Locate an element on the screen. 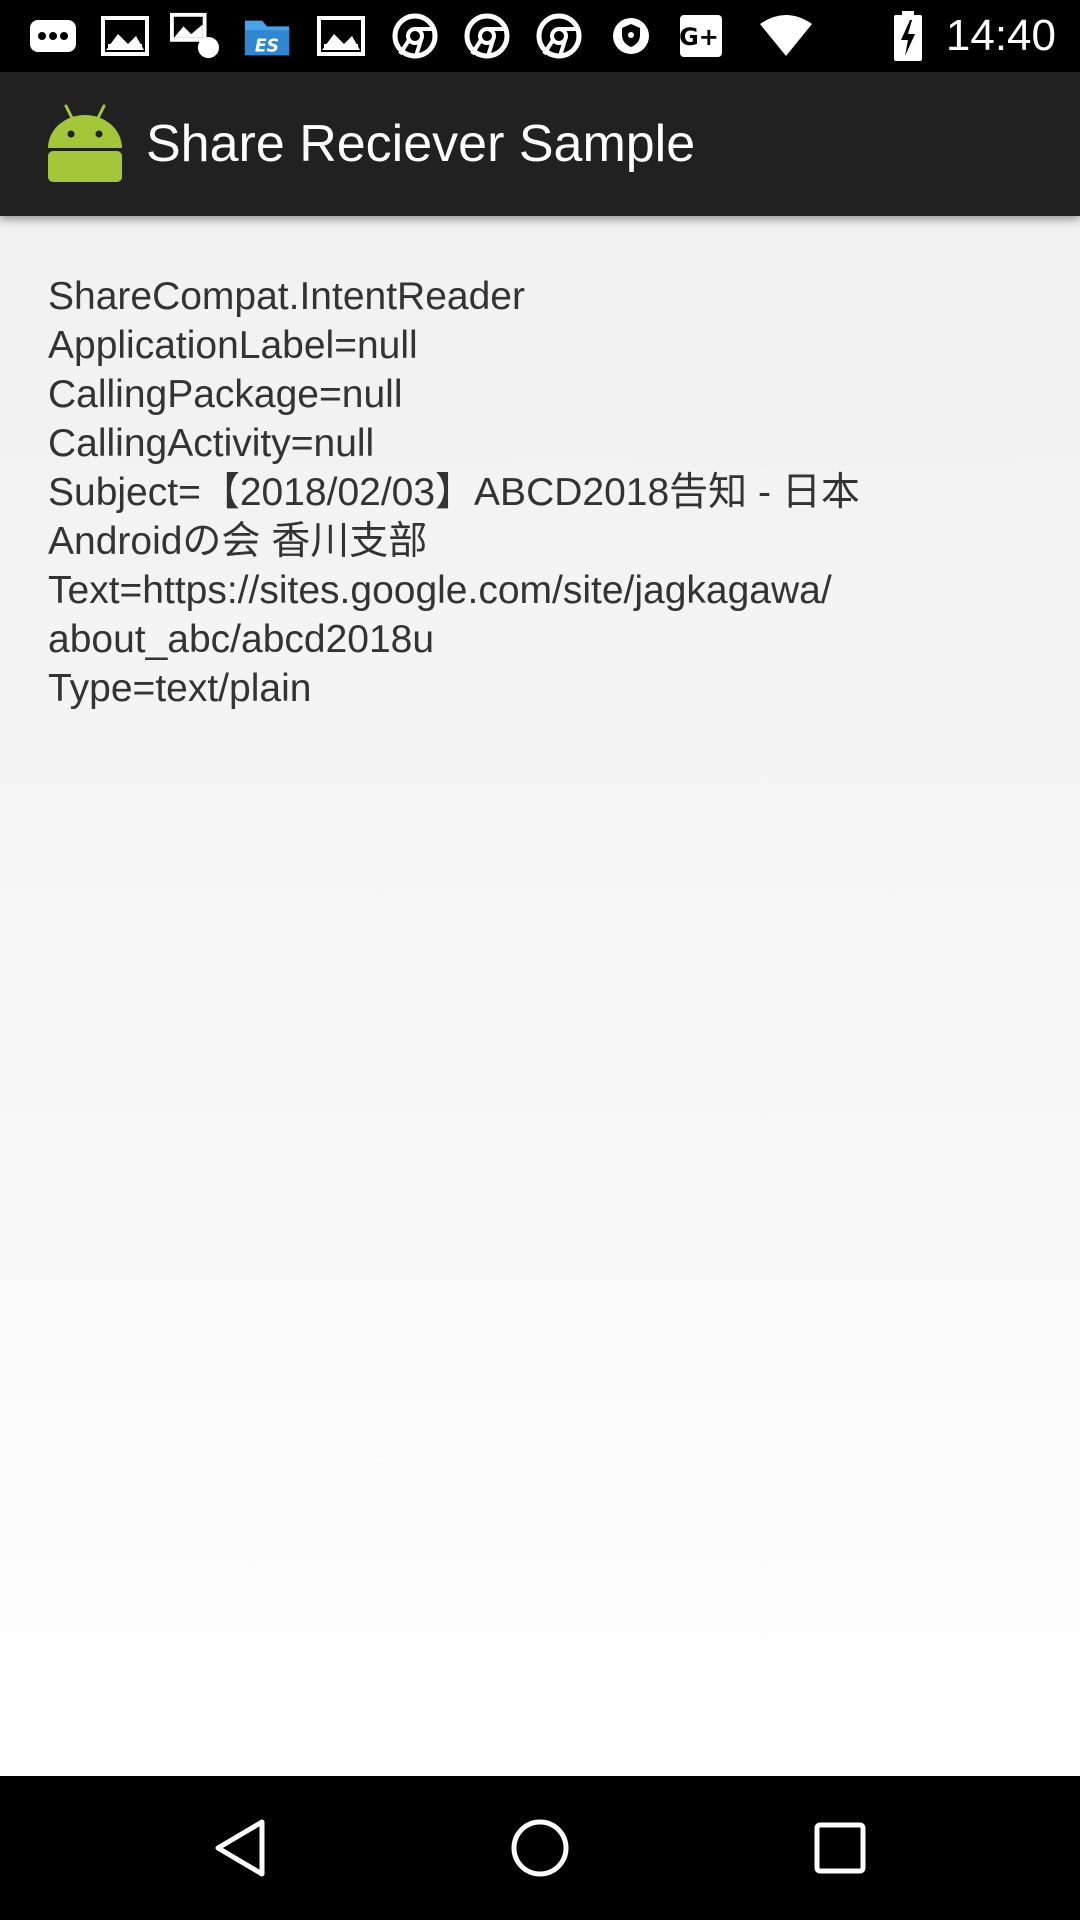 This screenshot has height=1920, width=1080. back-icon is located at coordinates (240, 1848).